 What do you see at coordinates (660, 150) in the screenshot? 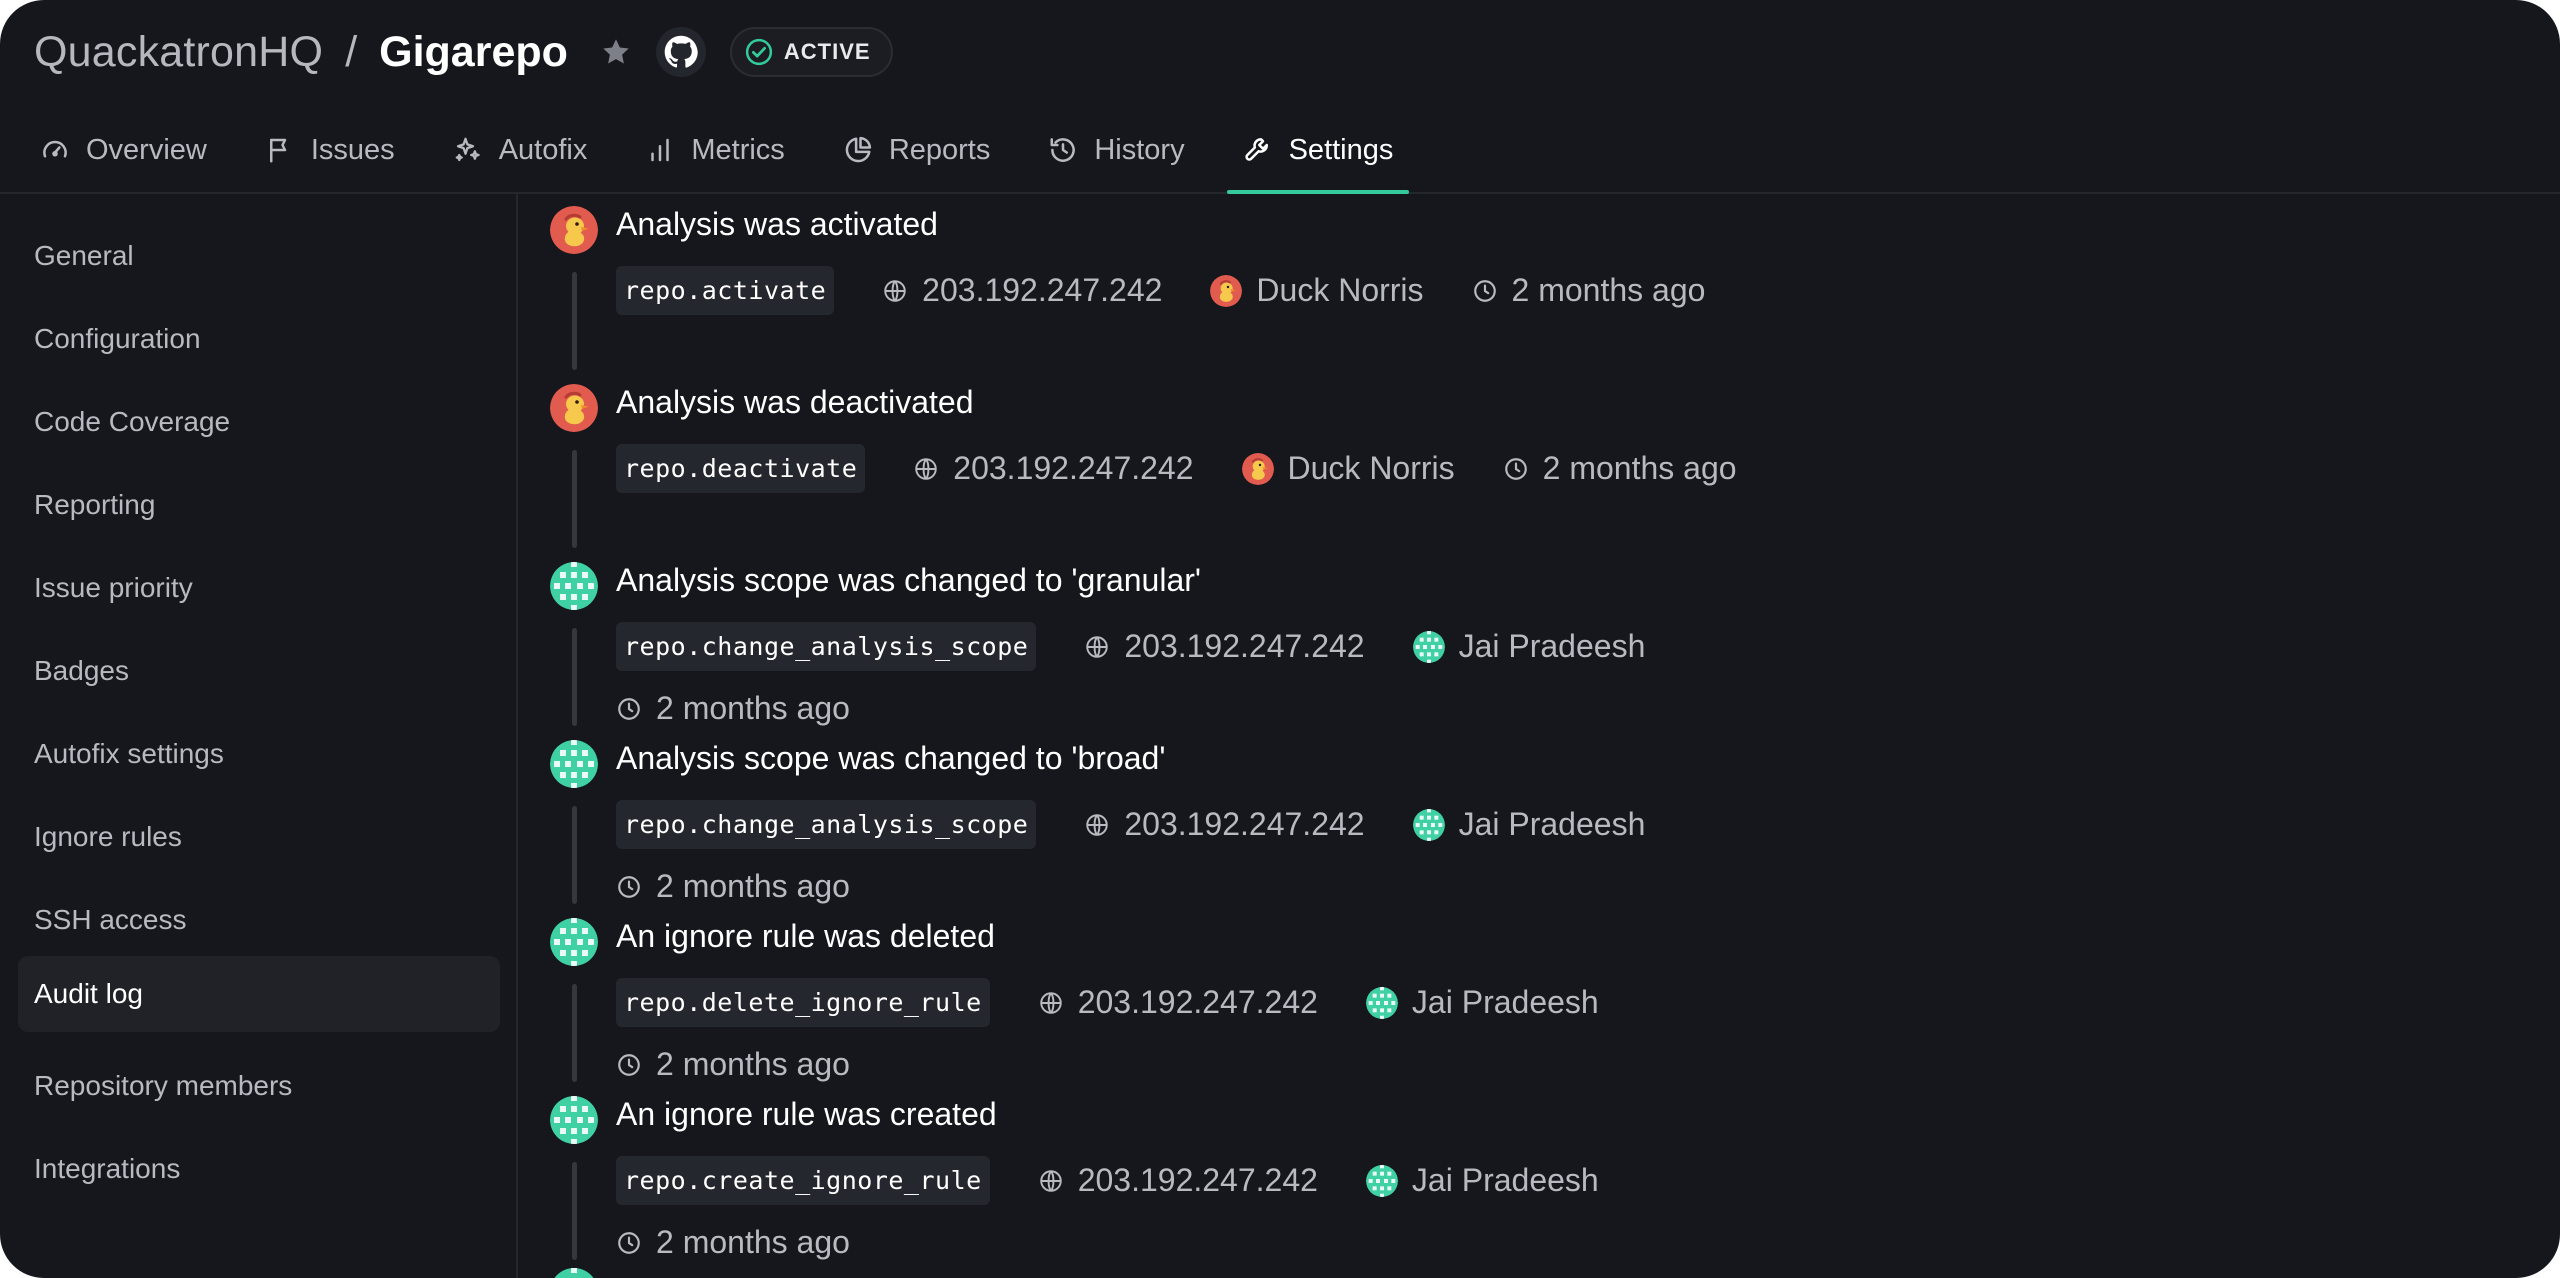
I see `bar-chart-icon` at bounding box center [660, 150].